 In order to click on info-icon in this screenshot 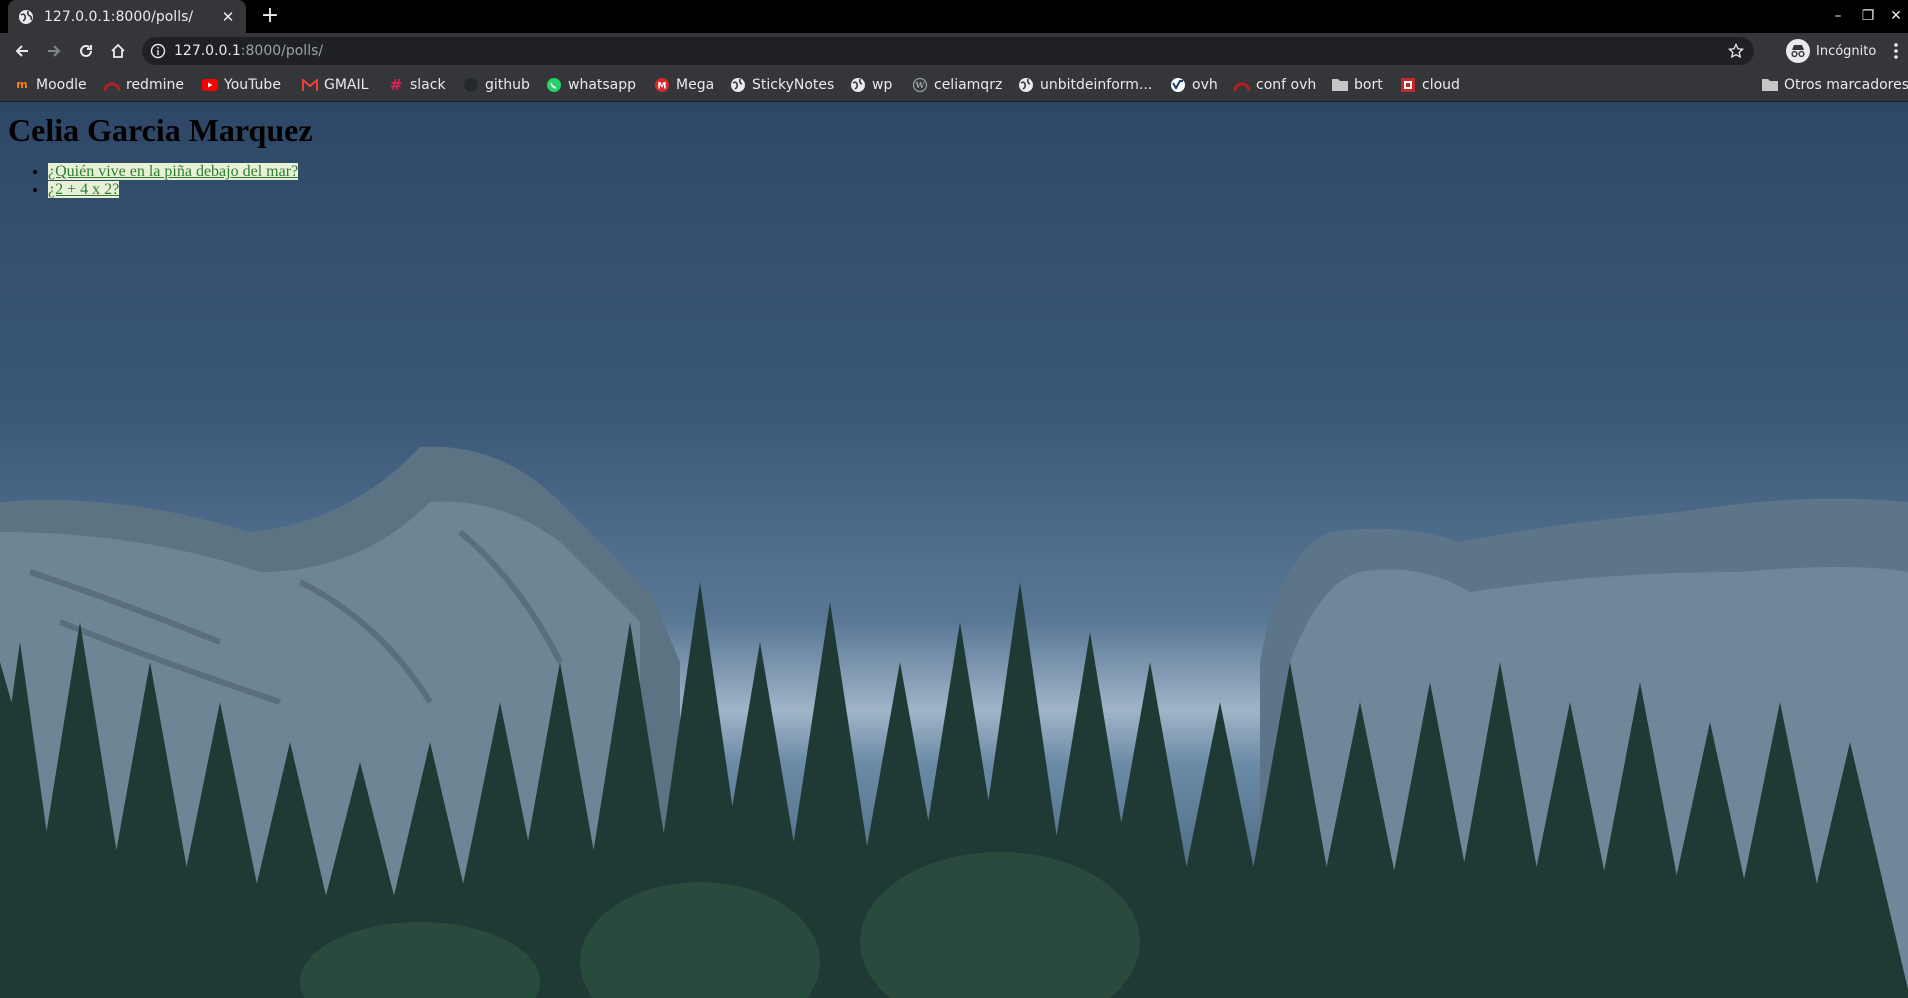, I will do `click(158, 51)`.